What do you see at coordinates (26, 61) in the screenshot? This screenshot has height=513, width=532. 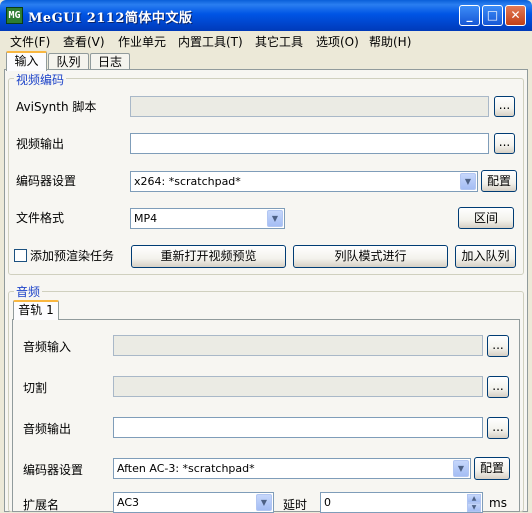 I see `tab-input: 输入` at bounding box center [26, 61].